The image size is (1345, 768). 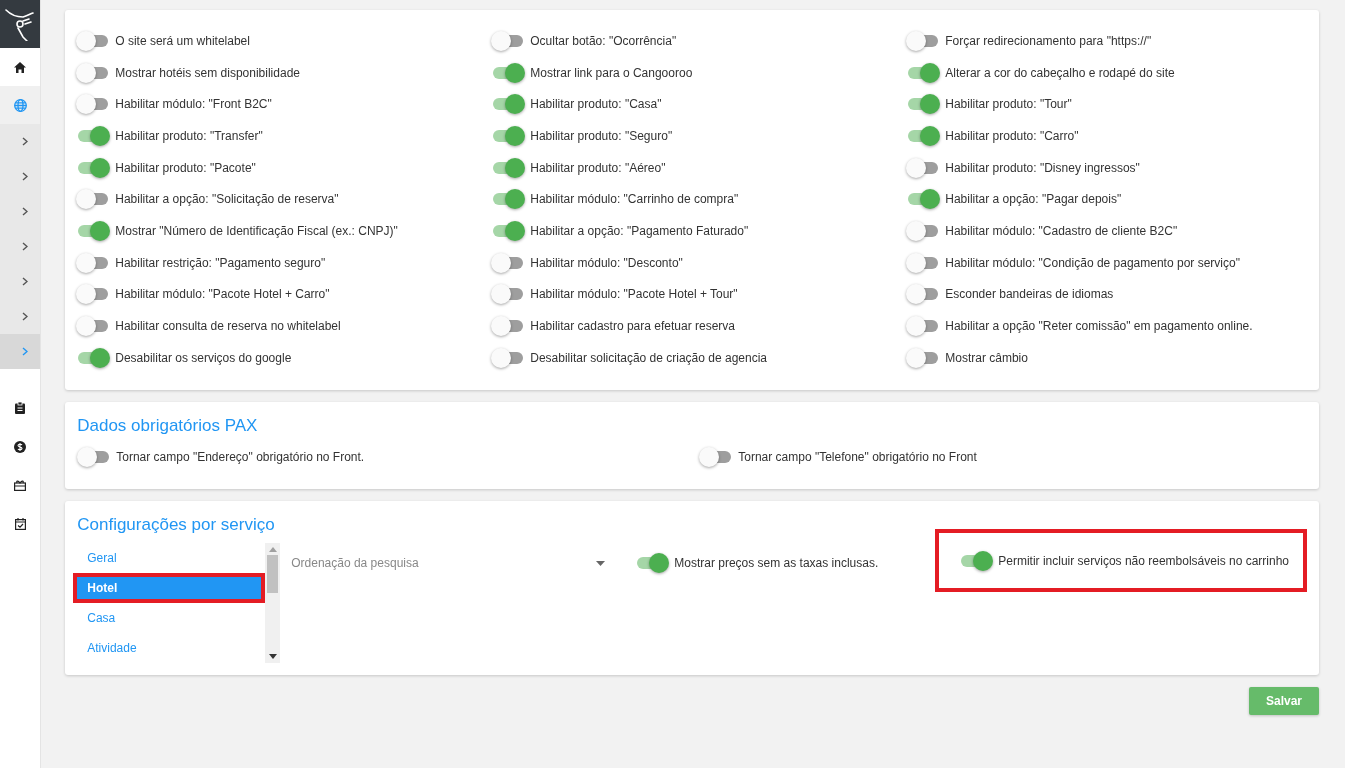 What do you see at coordinates (1284, 701) in the screenshot?
I see `save-button: Salvar` at bounding box center [1284, 701].